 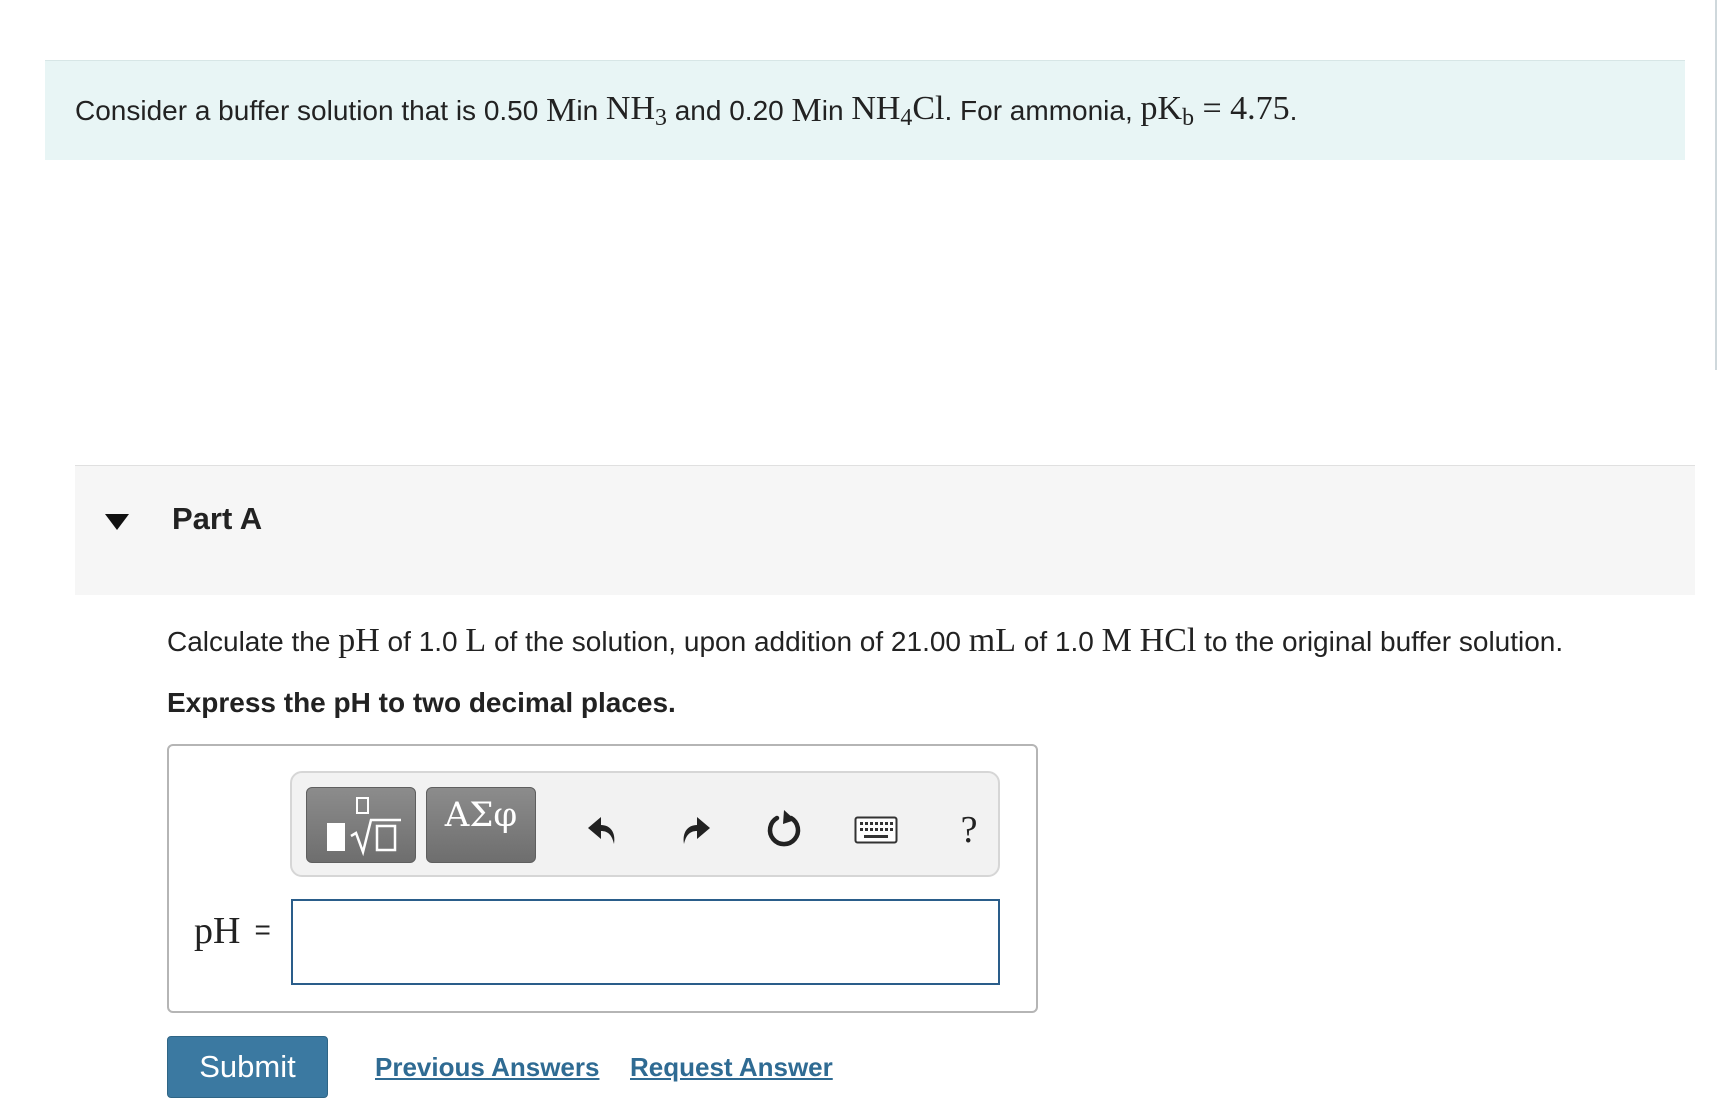 I want to click on pkb-sub: b, so click(x=1188, y=117).